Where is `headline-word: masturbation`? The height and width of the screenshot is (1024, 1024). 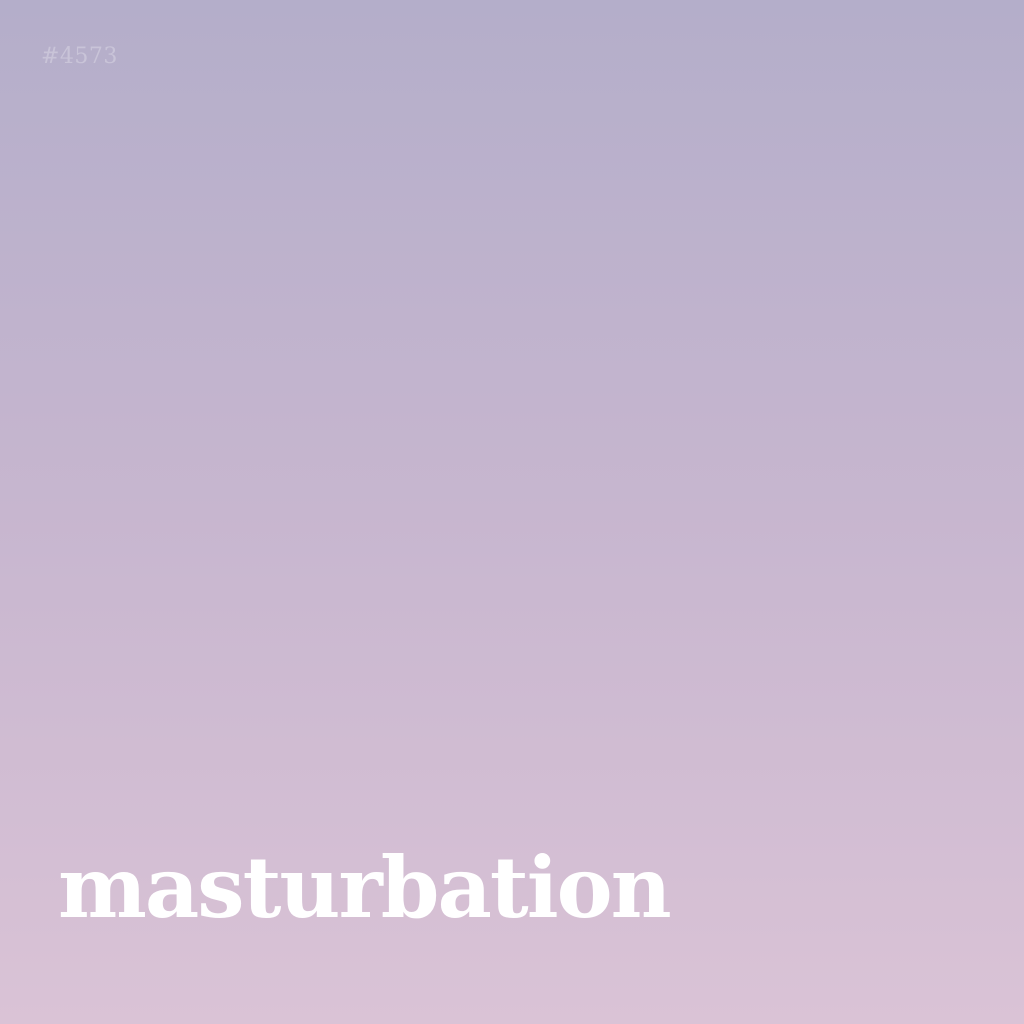 headline-word: masturbation is located at coordinates (365, 887).